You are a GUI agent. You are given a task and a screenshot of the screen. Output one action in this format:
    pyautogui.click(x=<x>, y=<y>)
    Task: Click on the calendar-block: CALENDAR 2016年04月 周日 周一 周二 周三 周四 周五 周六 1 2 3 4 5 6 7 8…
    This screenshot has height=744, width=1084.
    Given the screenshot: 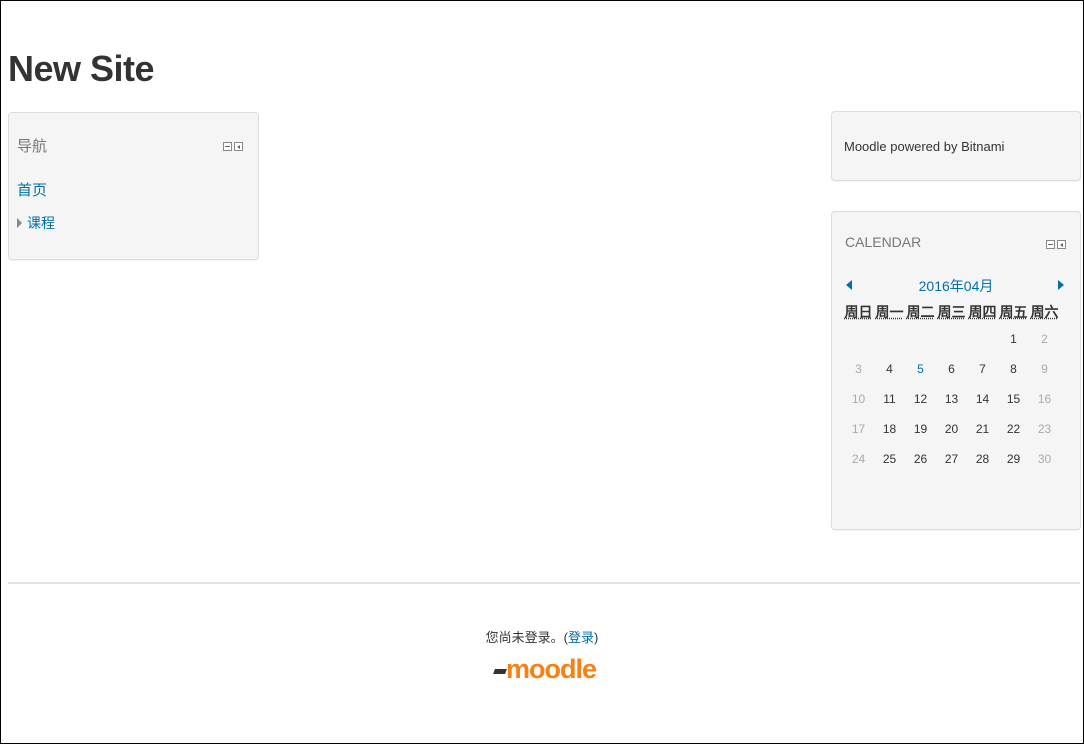 What is the action you would take?
    pyautogui.click(x=956, y=370)
    